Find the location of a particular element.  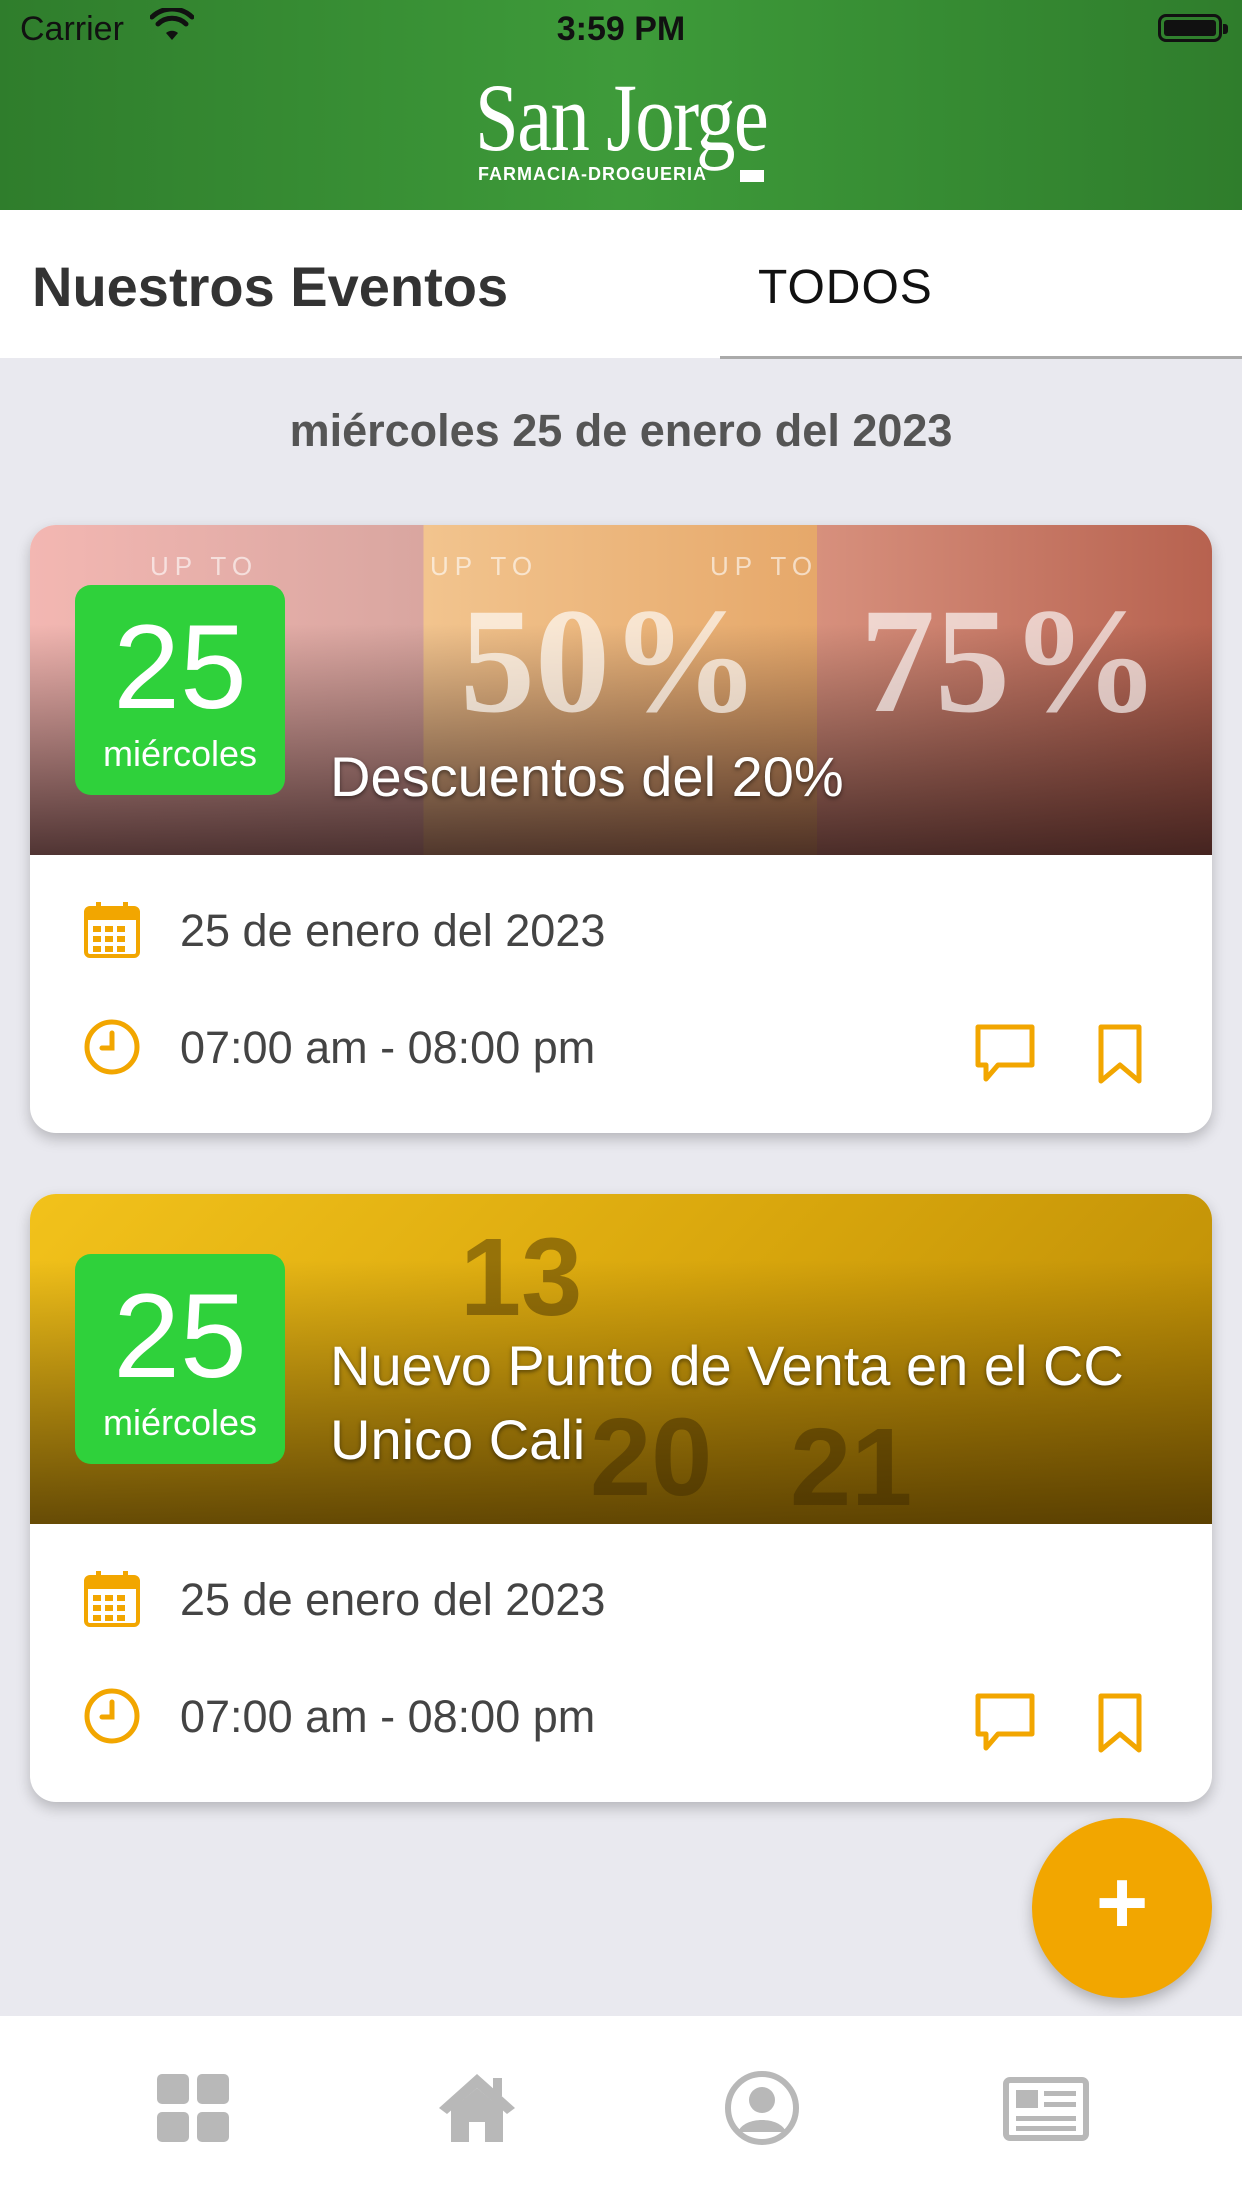

home-icon is located at coordinates (477, 2108).